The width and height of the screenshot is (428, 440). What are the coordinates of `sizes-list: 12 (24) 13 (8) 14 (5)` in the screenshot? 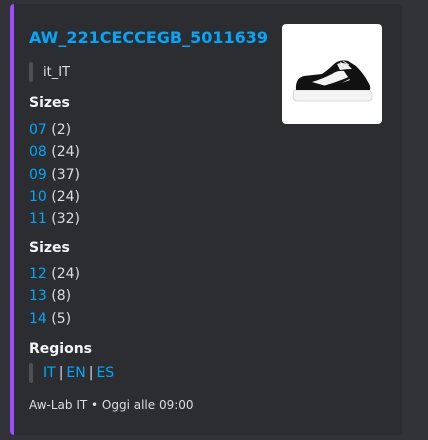 It's located at (54, 296).